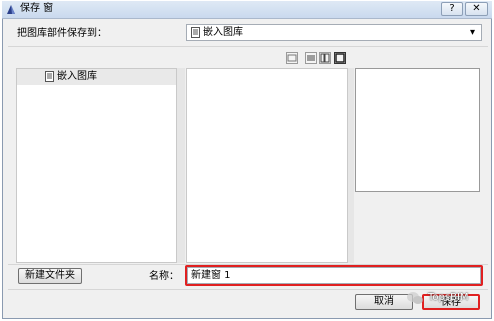 This screenshot has height=321, width=494. Describe the element at coordinates (11, 9) in the screenshot. I see `archicad-app-icon` at that location.